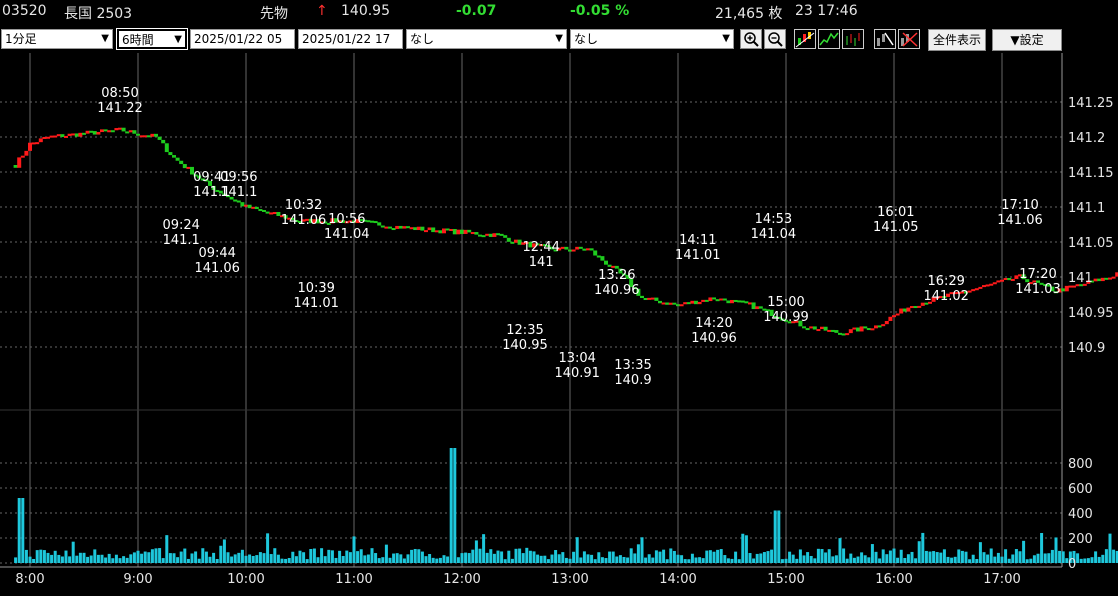 The image size is (1118, 596). What do you see at coordinates (180, 225) in the screenshot?
I see `annotation-time: 09:24` at bounding box center [180, 225].